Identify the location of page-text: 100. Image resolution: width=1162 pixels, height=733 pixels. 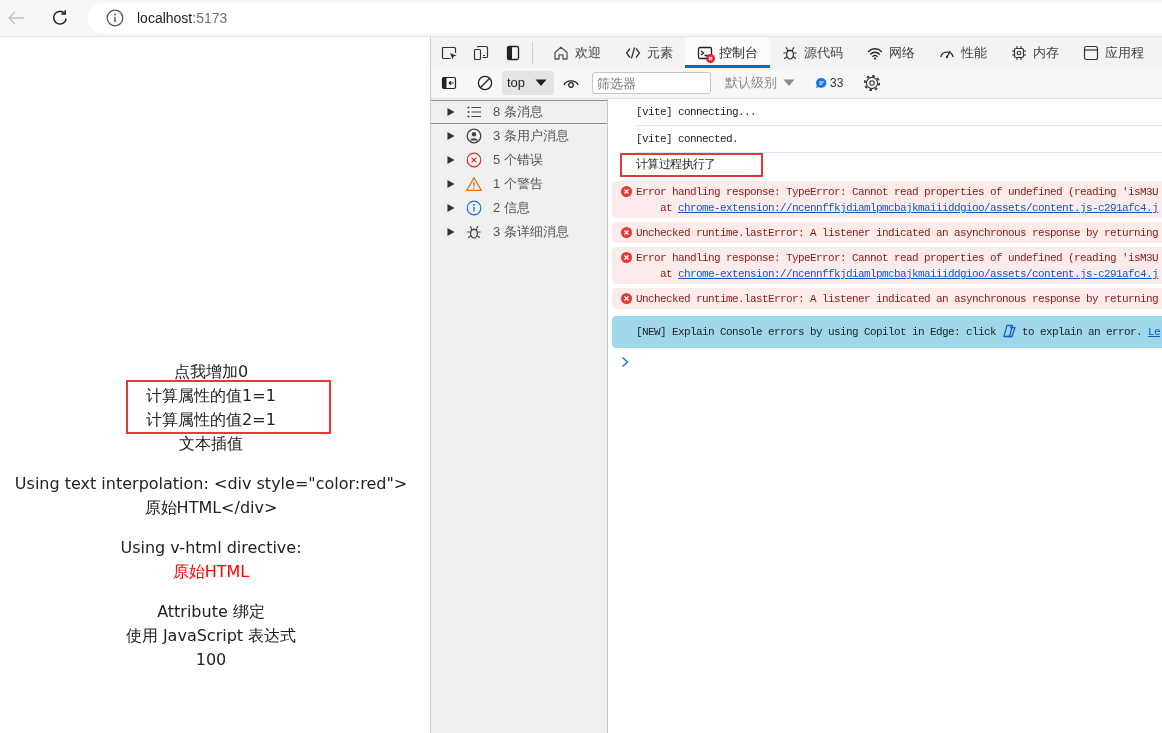
(211, 660).